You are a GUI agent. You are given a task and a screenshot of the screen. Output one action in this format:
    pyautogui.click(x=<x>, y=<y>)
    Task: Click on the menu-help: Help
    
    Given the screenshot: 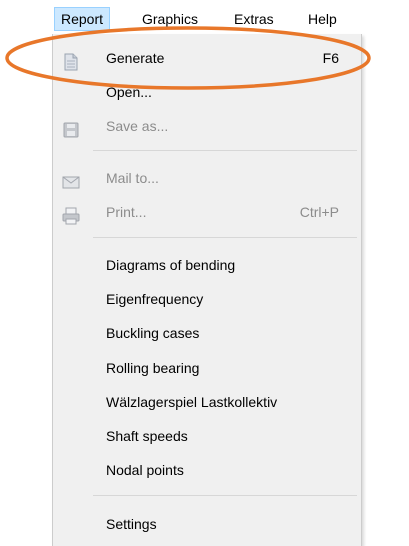 What is the action you would take?
    pyautogui.click(x=322, y=19)
    